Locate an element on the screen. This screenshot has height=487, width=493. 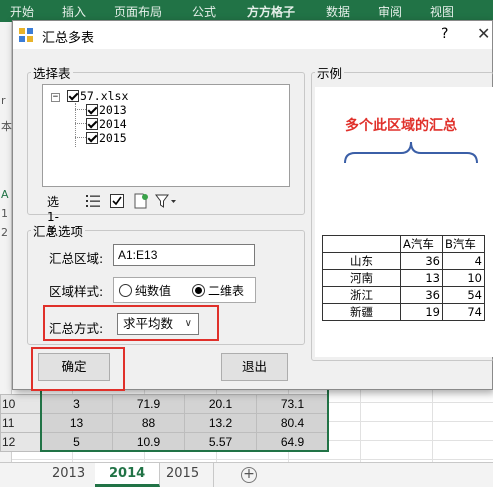
radio-2d-table: 二维表 is located at coordinates (218, 290).